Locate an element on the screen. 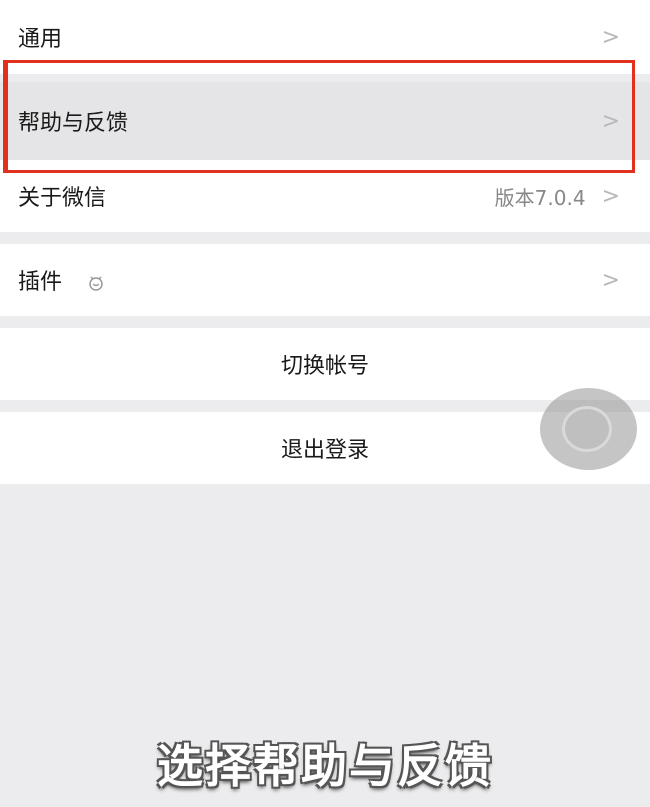 This screenshot has height=807, width=650. logout-label: 退出登录 is located at coordinates (324, 450).